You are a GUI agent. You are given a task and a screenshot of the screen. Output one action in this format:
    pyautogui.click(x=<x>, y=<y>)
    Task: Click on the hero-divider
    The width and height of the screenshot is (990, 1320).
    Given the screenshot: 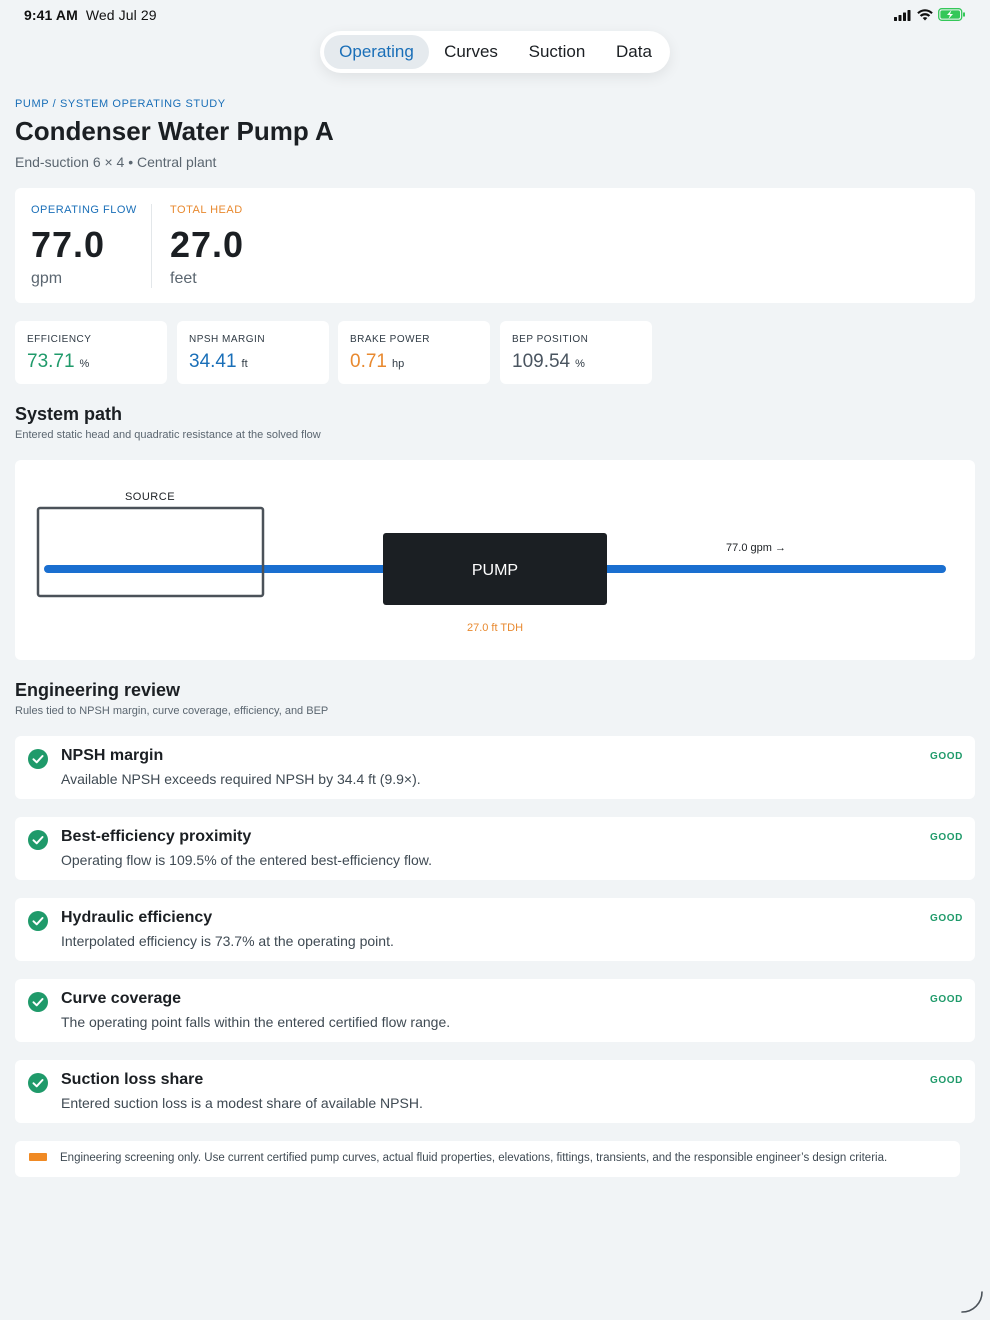 What is the action you would take?
    pyautogui.click(x=151, y=246)
    